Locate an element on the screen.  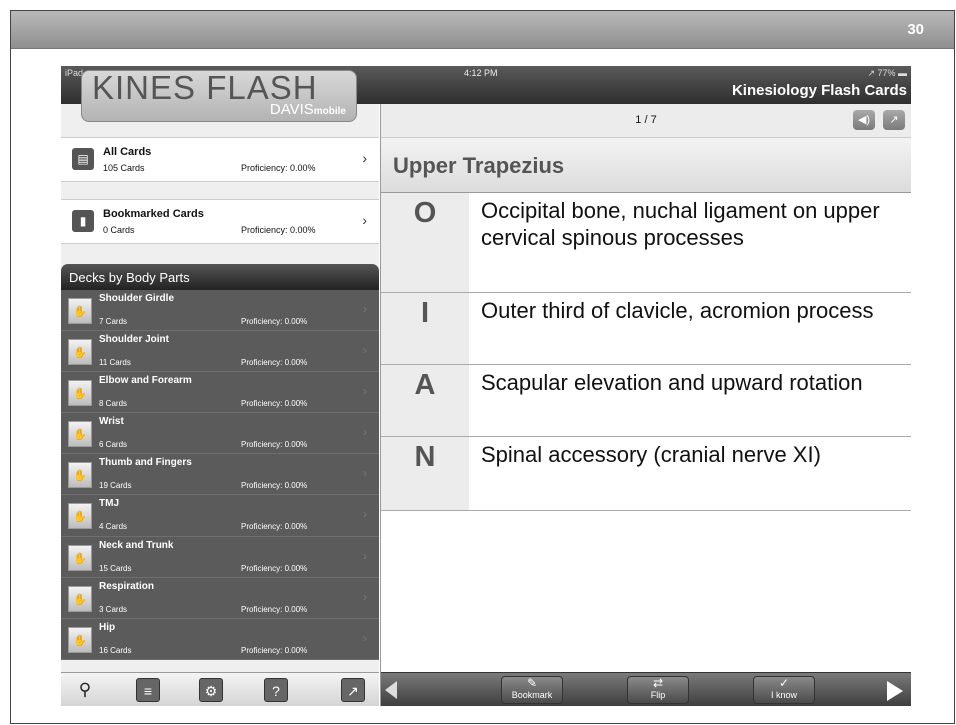
card-counter: 1 / 7 is located at coordinates (646, 120).